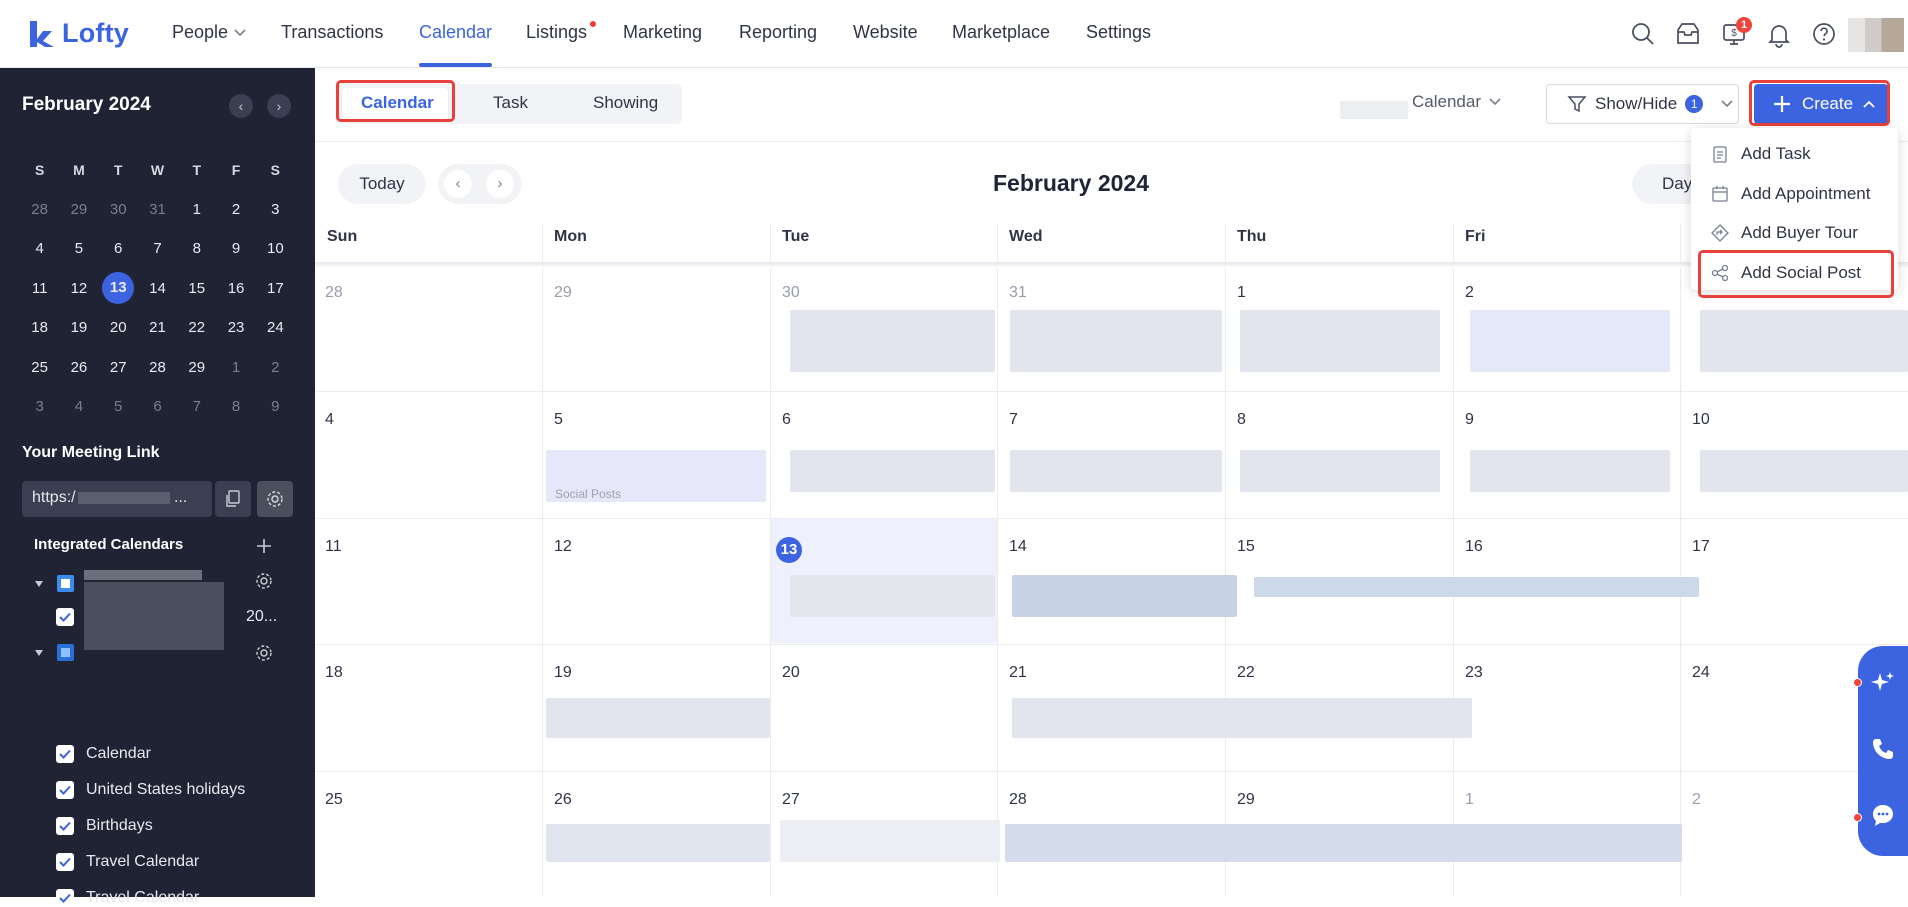  I want to click on date-number: 31, so click(1018, 293).